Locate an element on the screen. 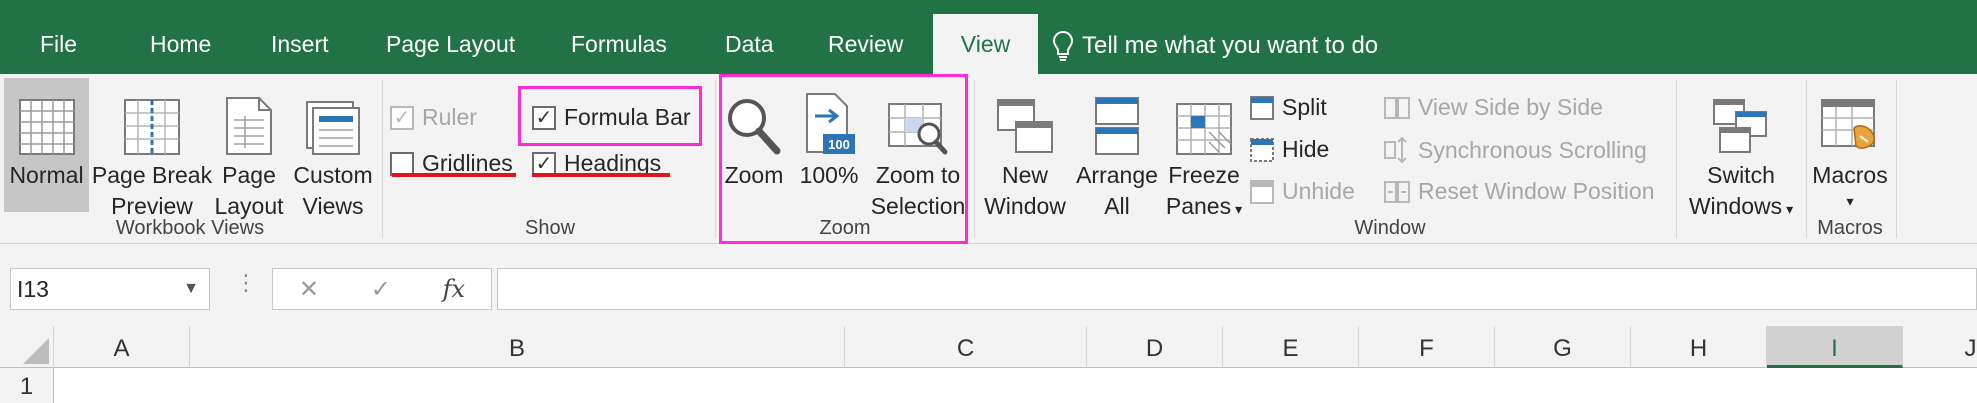 Image resolution: width=1977 pixels, height=403 pixels. tab-home: Home is located at coordinates (180, 37).